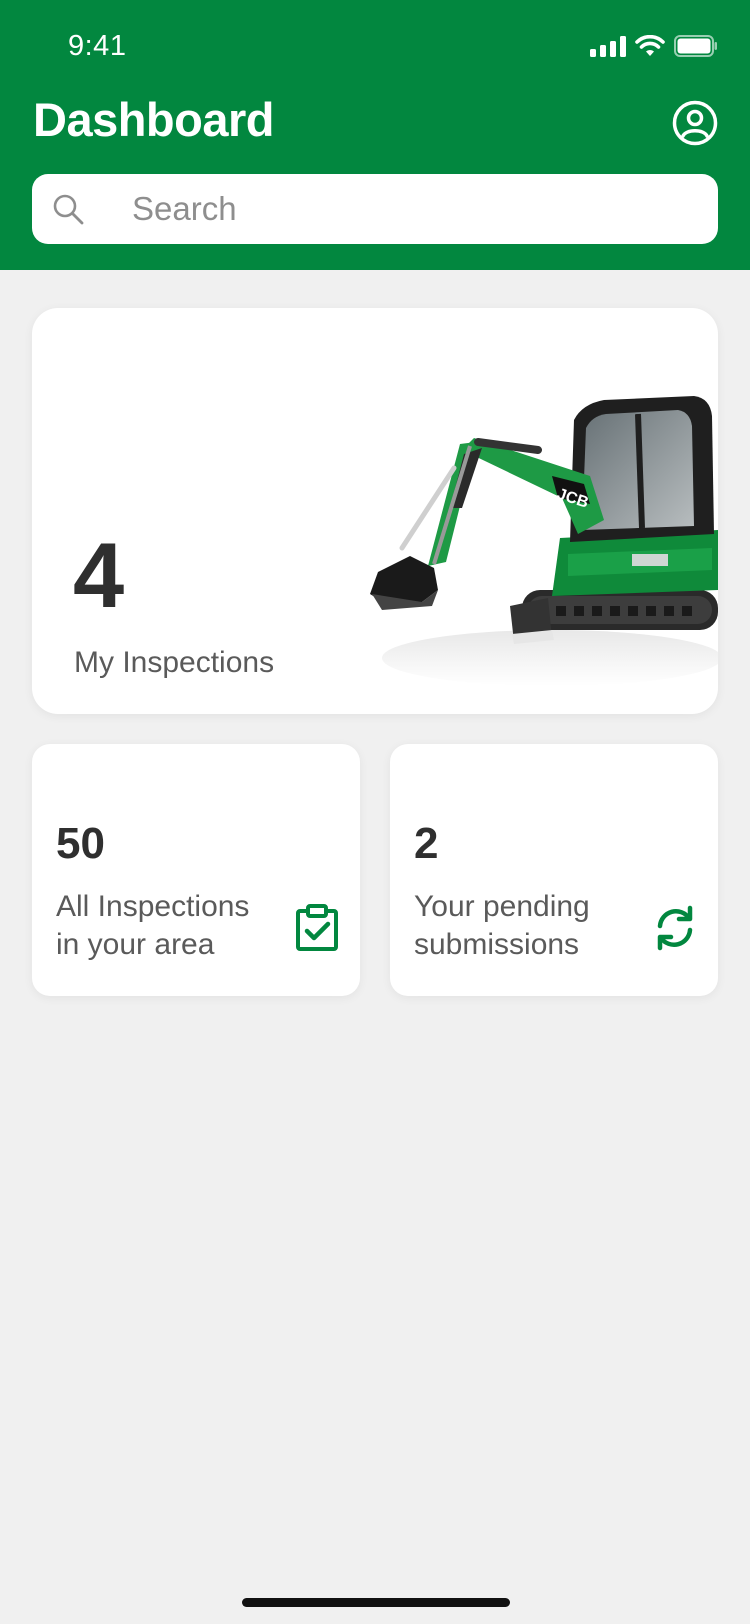  What do you see at coordinates (554, 870) in the screenshot?
I see `pending-submissions-card: 2 Your pending submissions` at bounding box center [554, 870].